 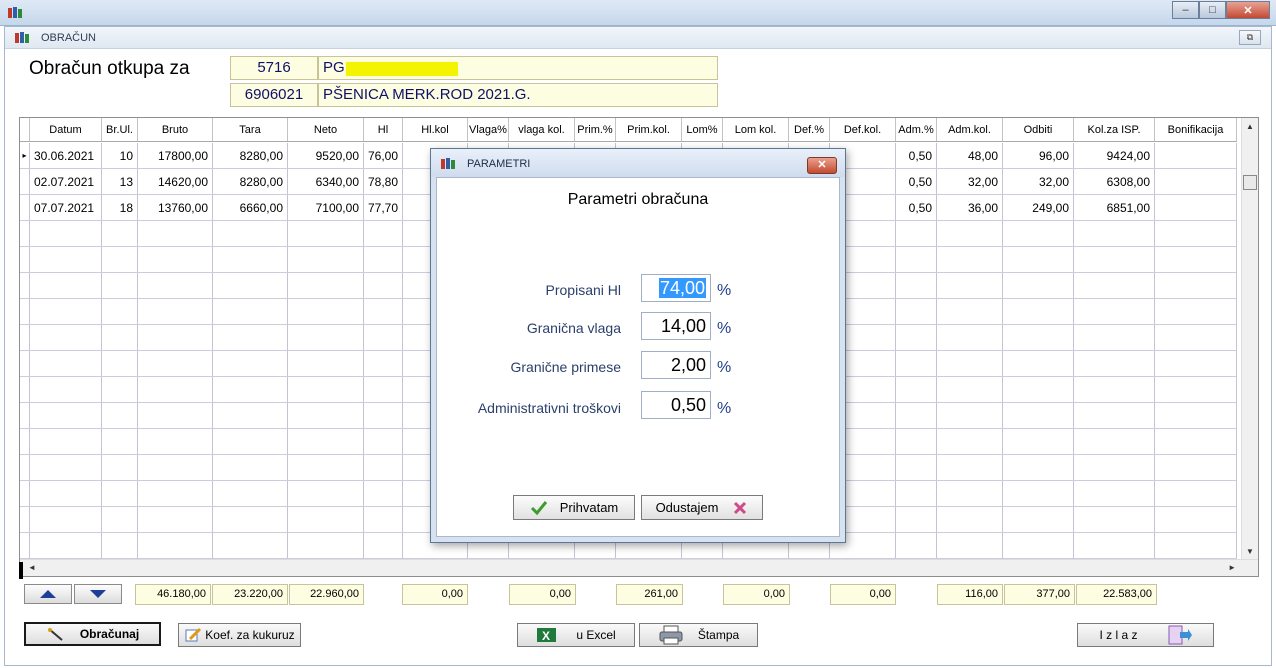 I want to click on column-header: vlaga kol., so click(x=542, y=129).